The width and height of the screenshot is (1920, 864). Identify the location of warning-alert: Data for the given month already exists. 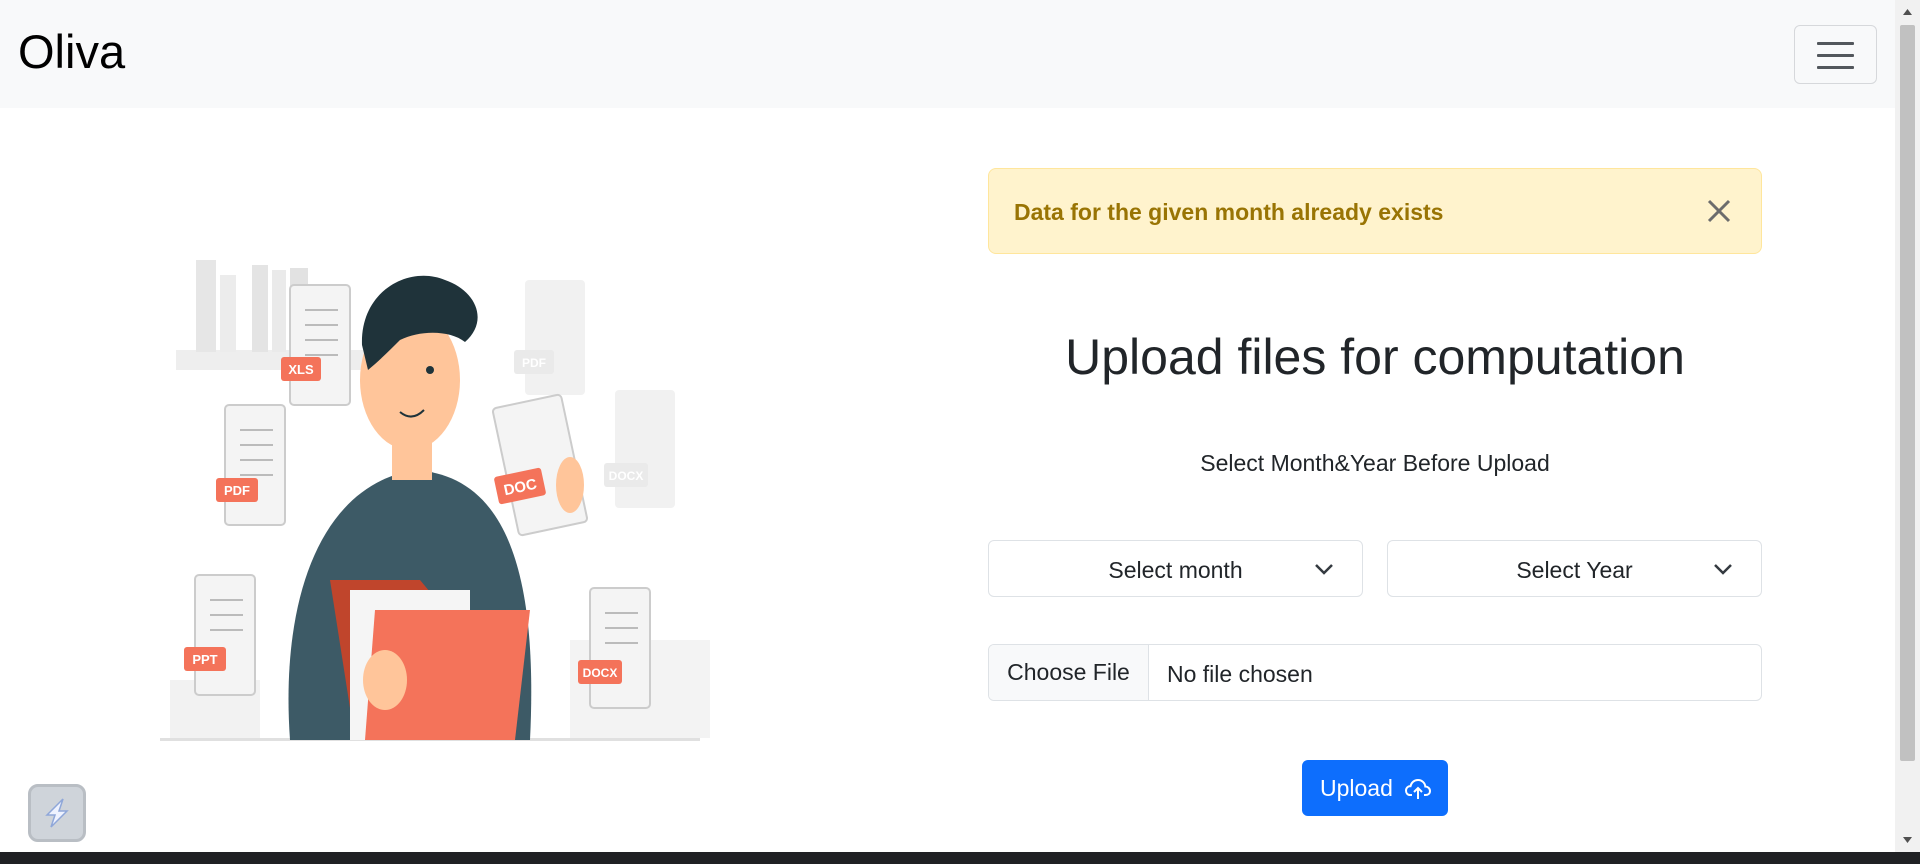
(1375, 211).